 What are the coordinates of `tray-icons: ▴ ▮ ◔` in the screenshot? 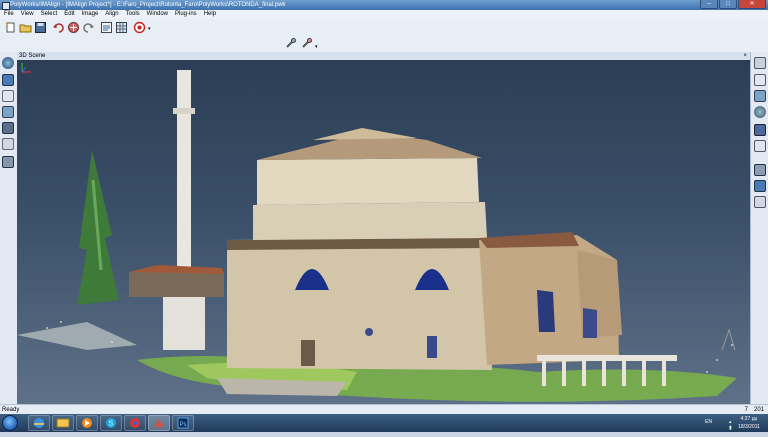 It's located at (730, 428).